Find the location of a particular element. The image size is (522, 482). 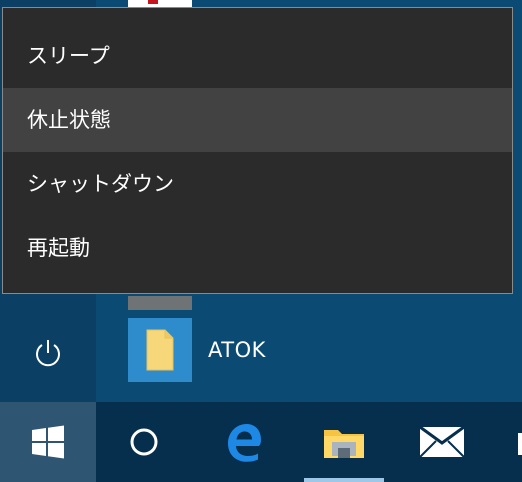

menu-item-shutdown: シャットダウン is located at coordinates (257, 184).